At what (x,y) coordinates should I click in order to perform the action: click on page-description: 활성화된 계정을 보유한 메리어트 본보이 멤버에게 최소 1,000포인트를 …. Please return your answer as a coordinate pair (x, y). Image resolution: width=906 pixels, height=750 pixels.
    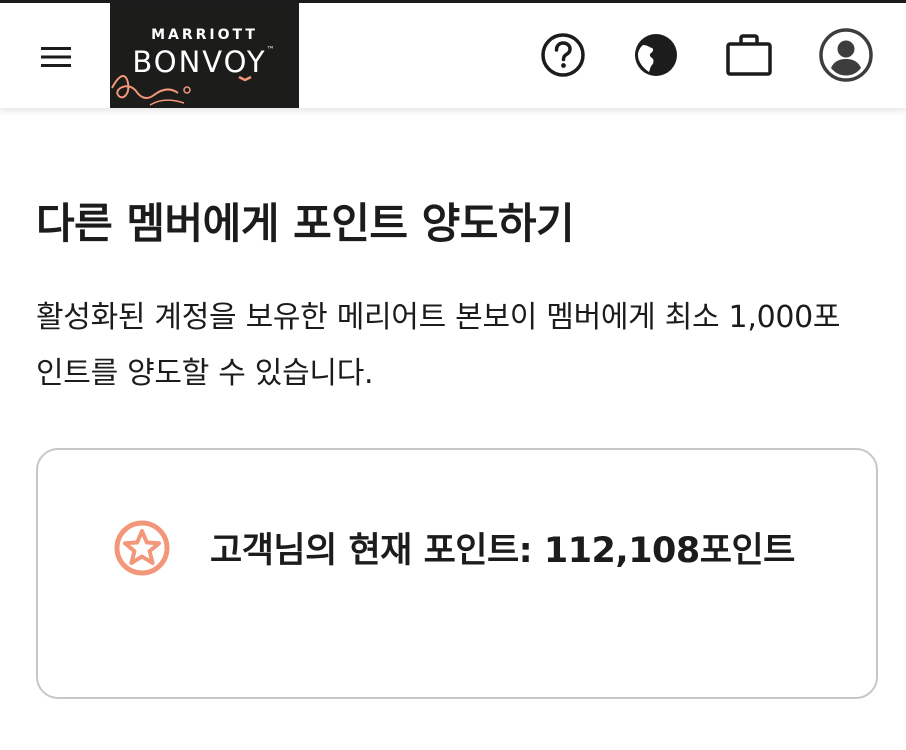
    Looking at the image, I should click on (438, 345).